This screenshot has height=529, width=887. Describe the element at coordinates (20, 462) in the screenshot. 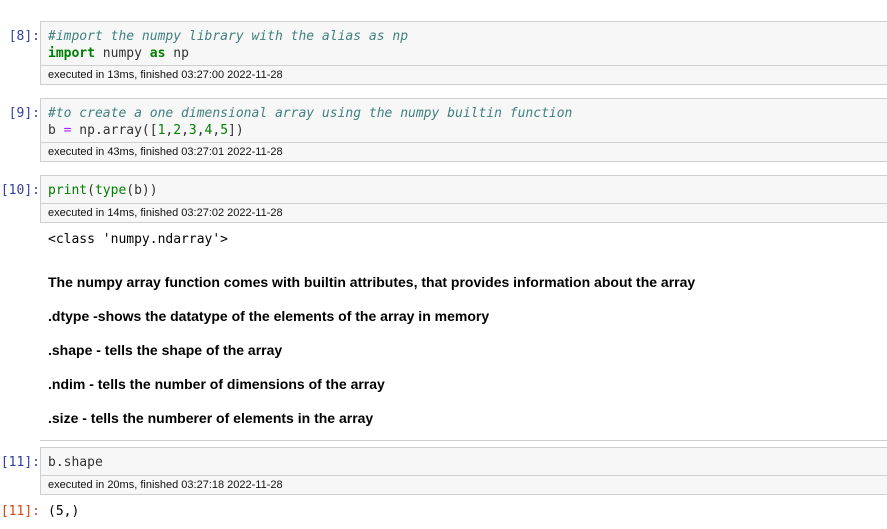

I see `input-prompt-11: [11]:` at that location.